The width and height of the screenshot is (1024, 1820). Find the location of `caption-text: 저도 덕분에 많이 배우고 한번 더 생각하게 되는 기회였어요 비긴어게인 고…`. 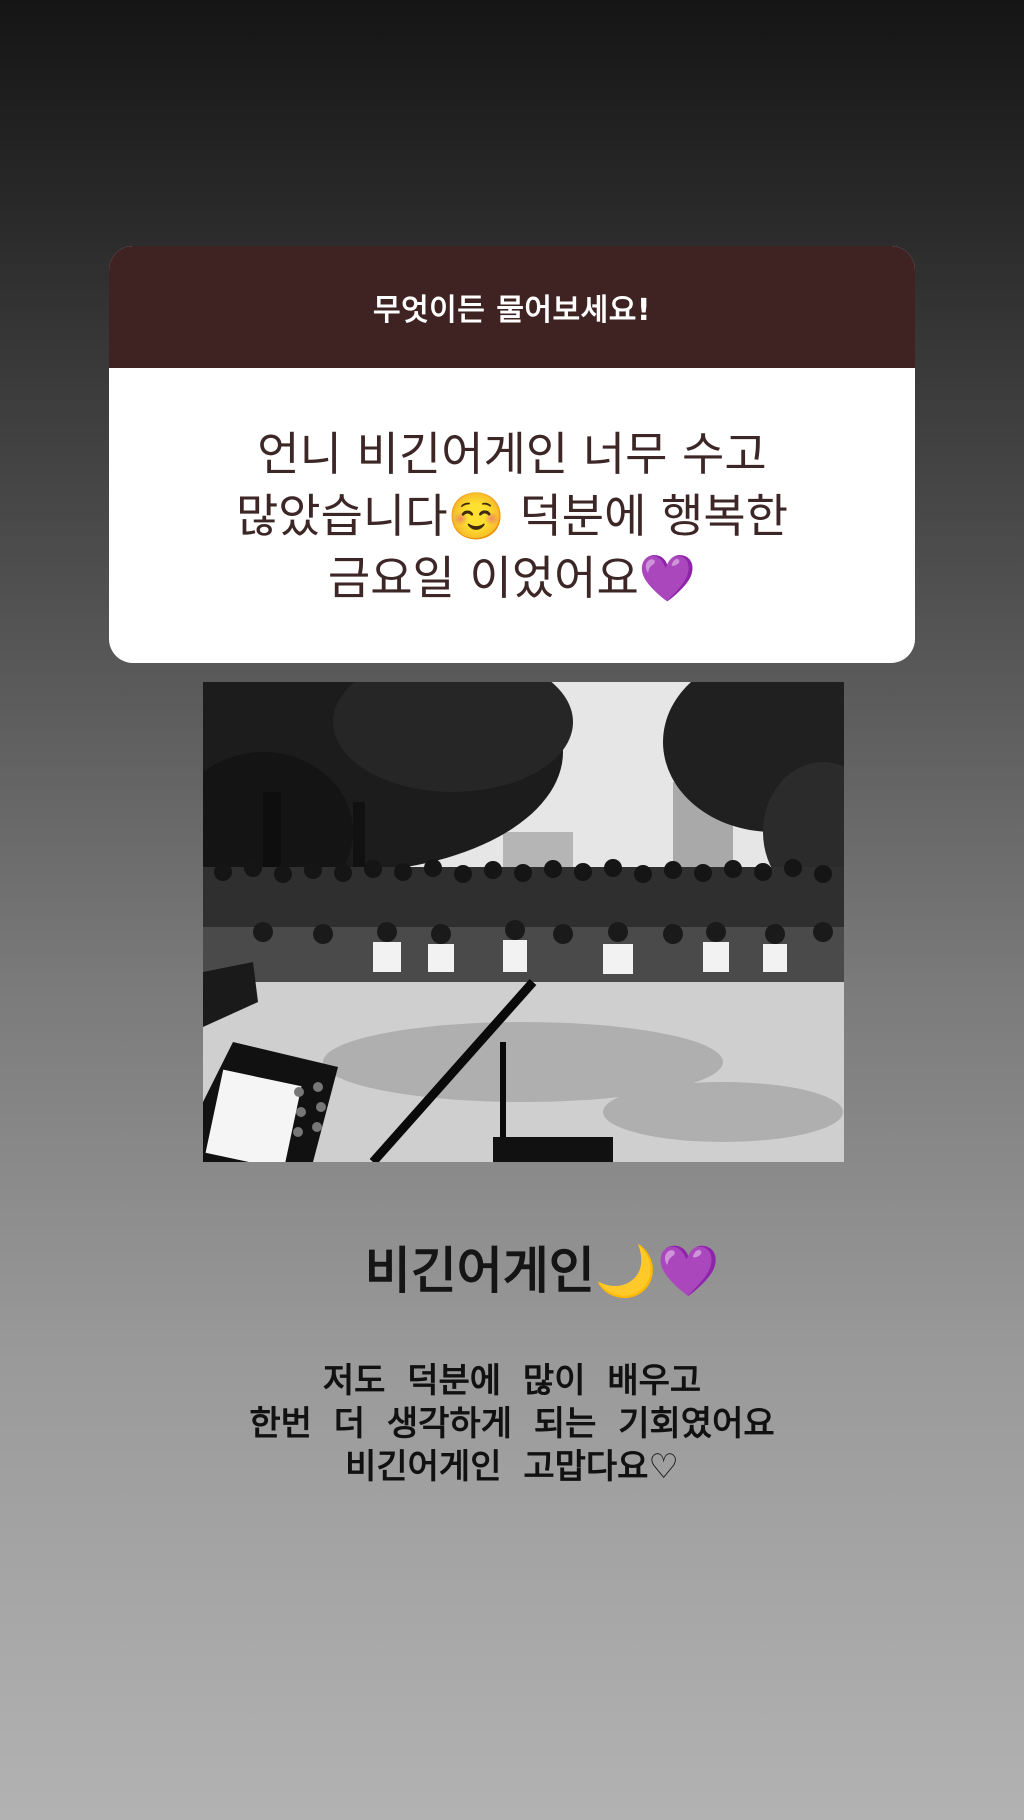

caption-text: 저도 덕분에 많이 배우고 한번 더 생각하게 되는 기회였어요 비긴어게인 고… is located at coordinates (512, 1424).